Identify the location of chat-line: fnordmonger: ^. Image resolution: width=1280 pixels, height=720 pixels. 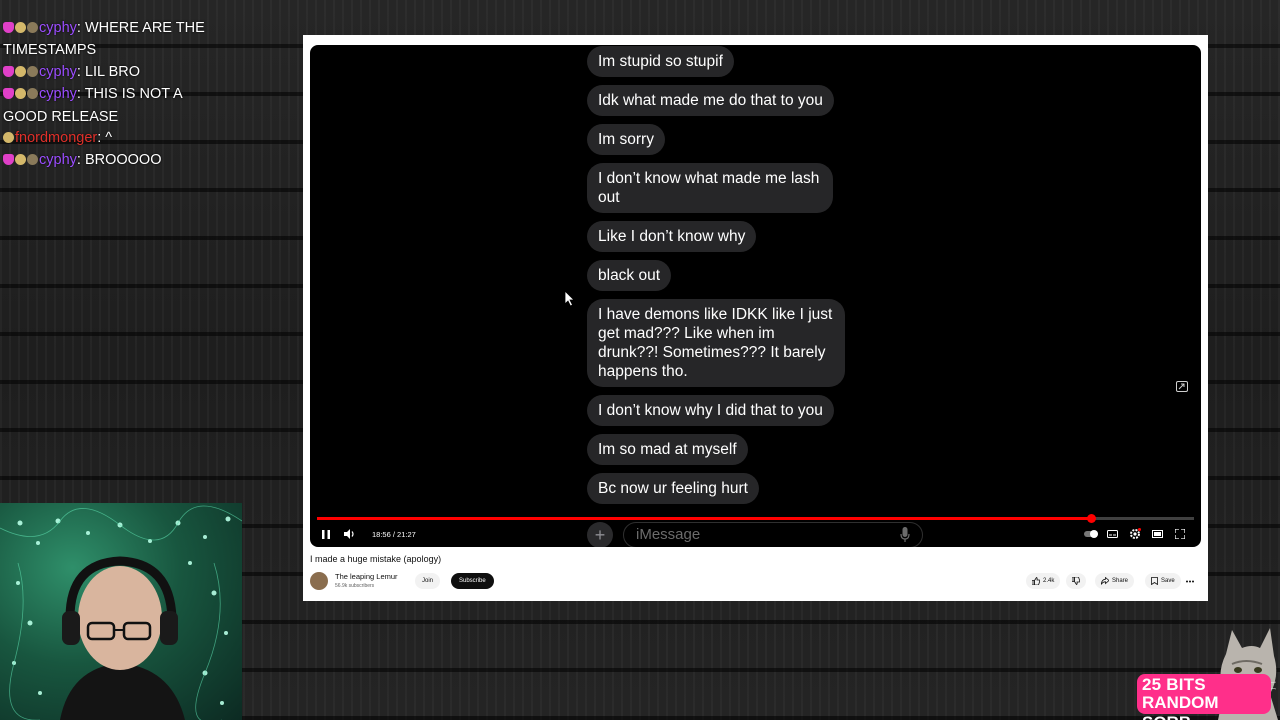
(116, 139).